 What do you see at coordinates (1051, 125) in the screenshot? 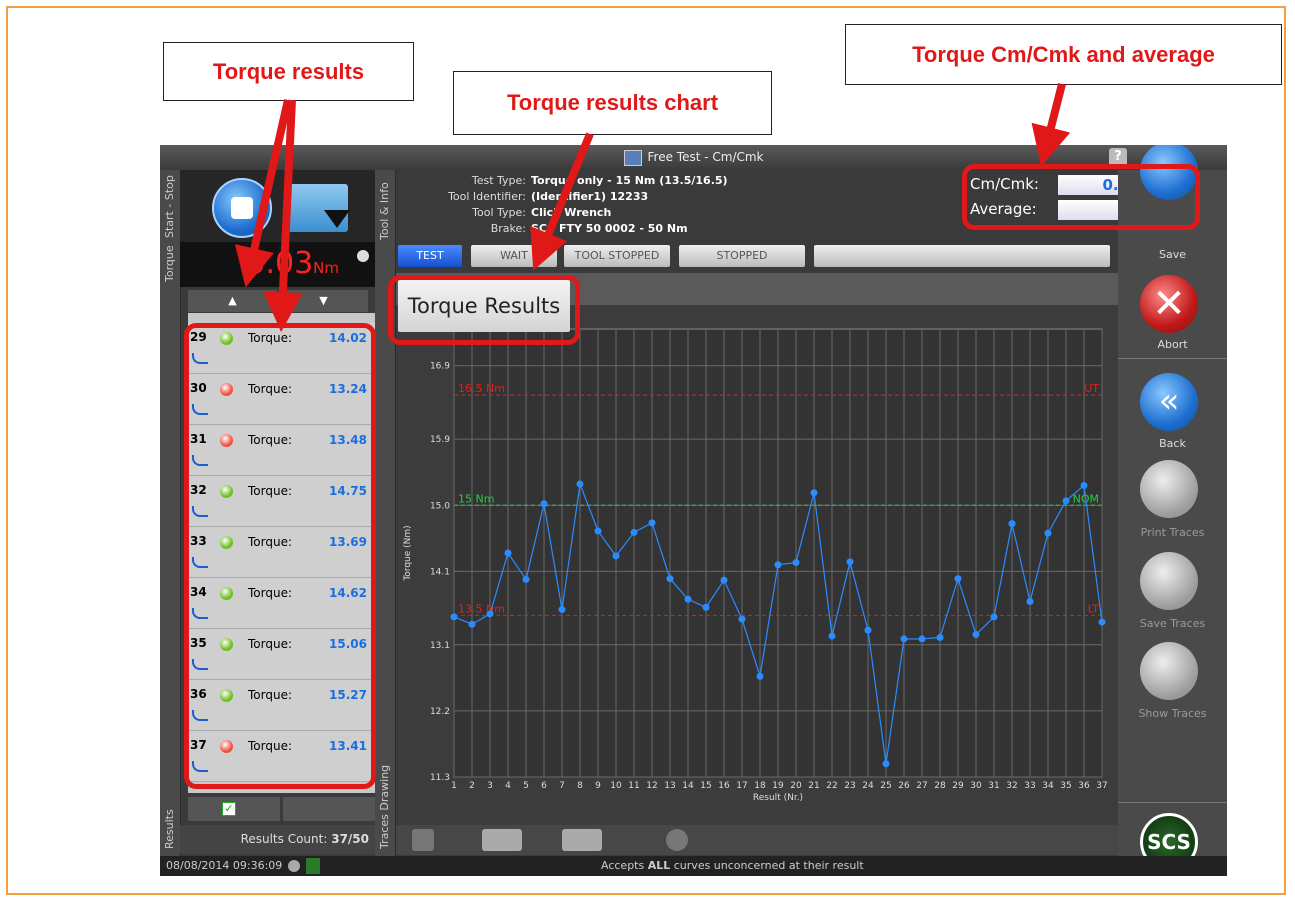
I see `arrow-to-stats` at bounding box center [1051, 125].